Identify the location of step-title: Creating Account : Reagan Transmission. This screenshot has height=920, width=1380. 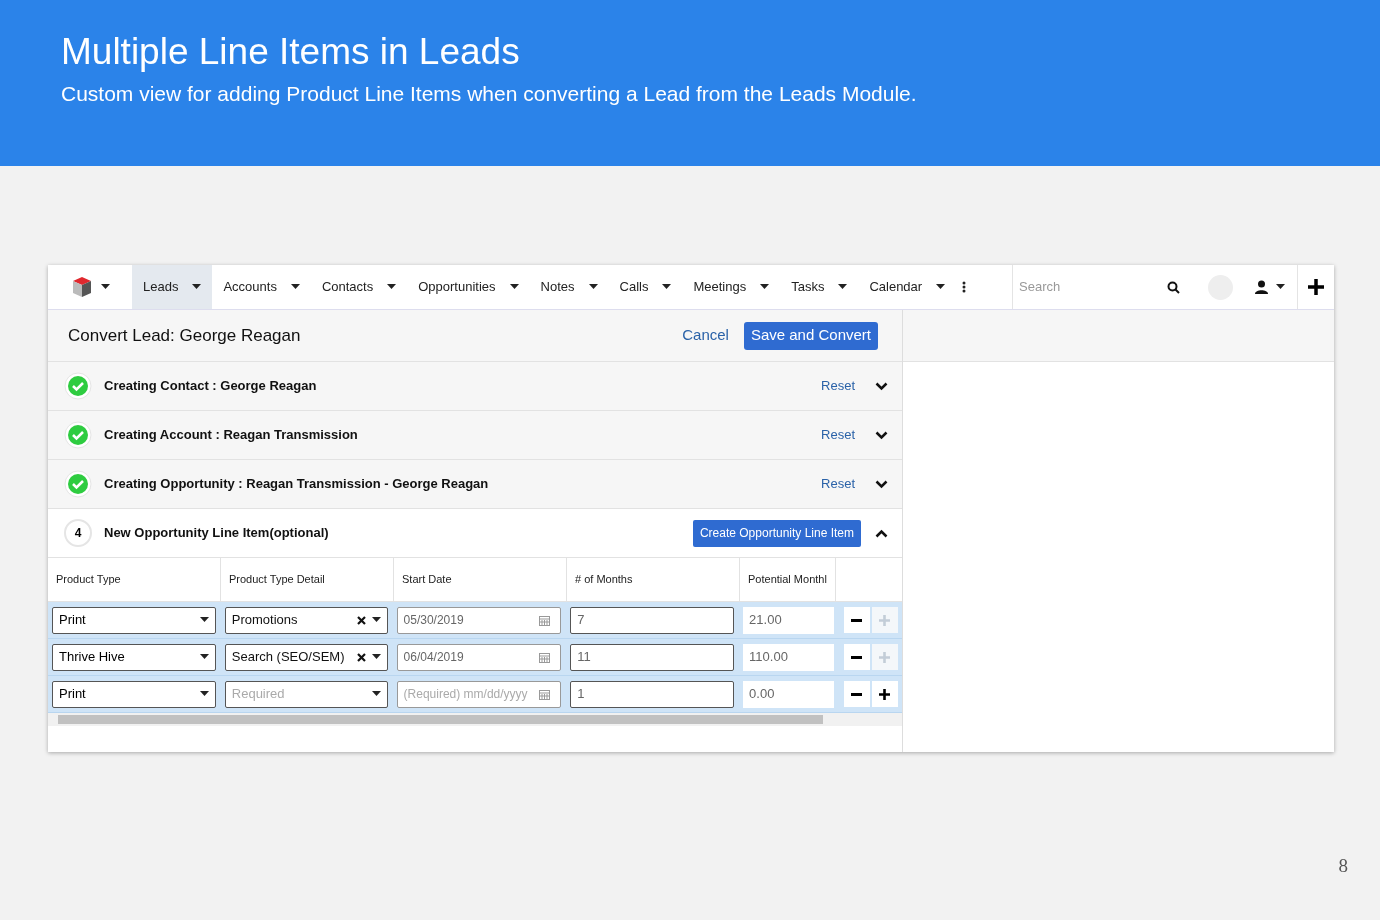
(231, 435).